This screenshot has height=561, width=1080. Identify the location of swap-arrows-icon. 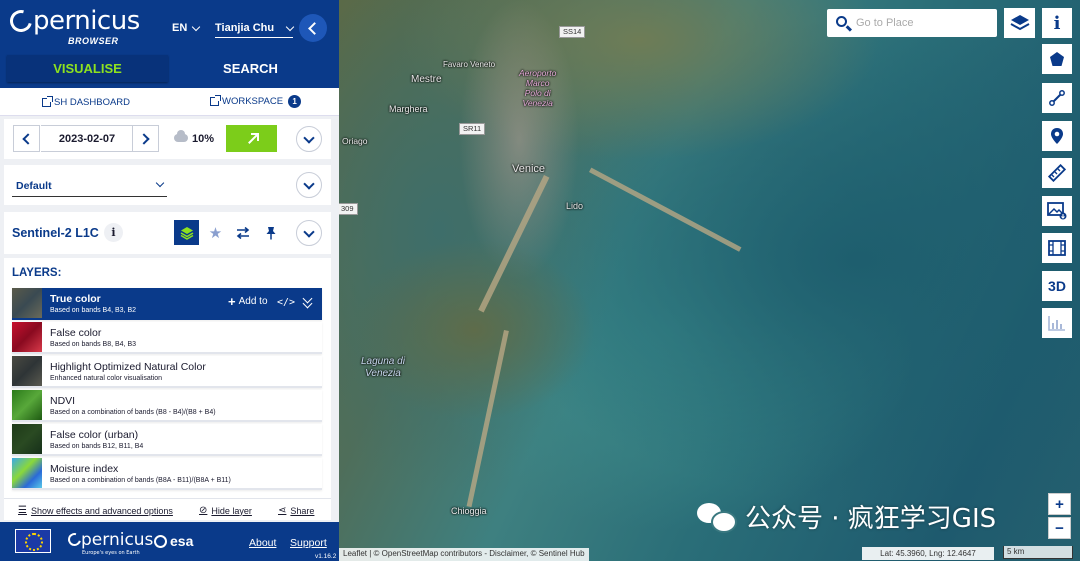
(242, 232).